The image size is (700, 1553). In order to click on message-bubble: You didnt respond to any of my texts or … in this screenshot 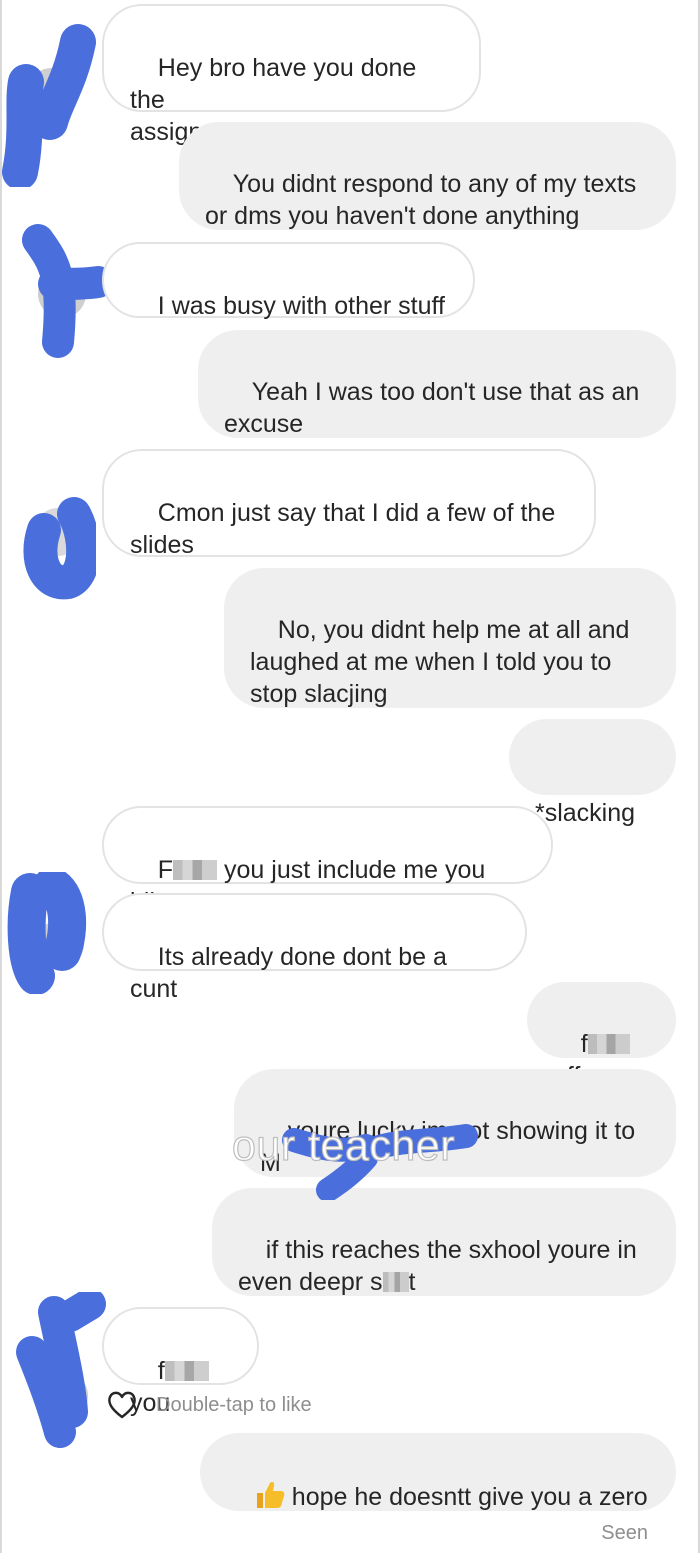, I will do `click(427, 176)`.